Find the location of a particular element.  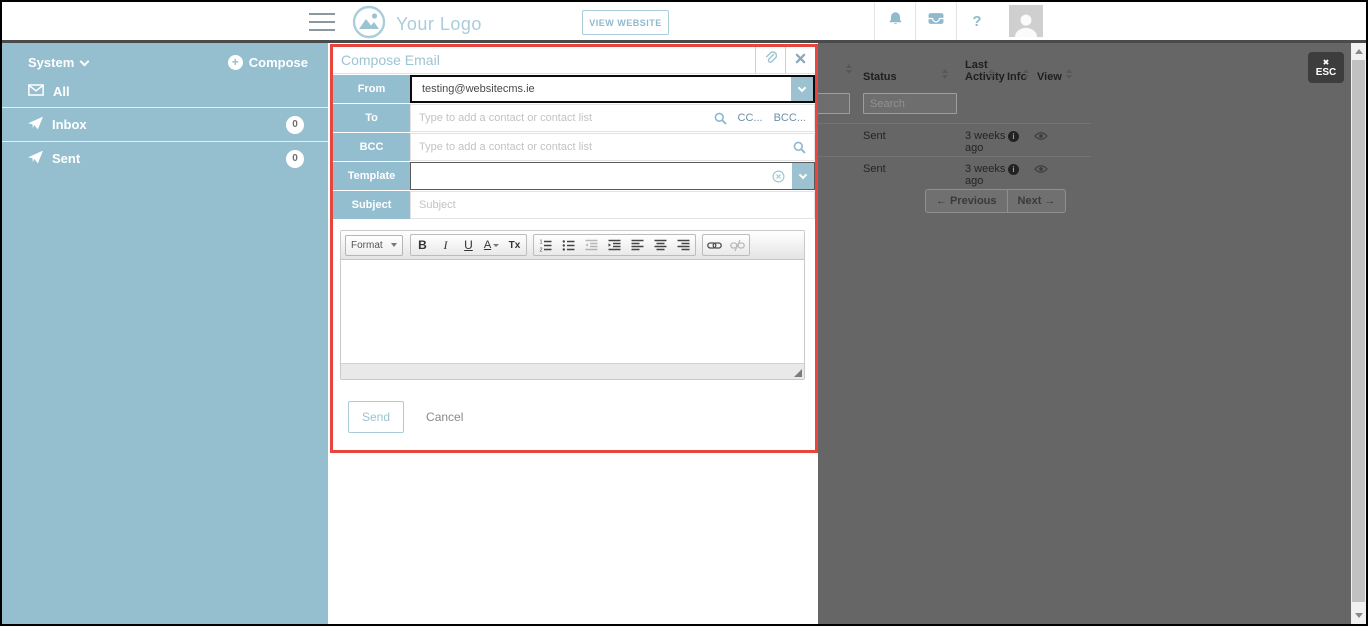

filter-input-partial is located at coordinates (834, 103).